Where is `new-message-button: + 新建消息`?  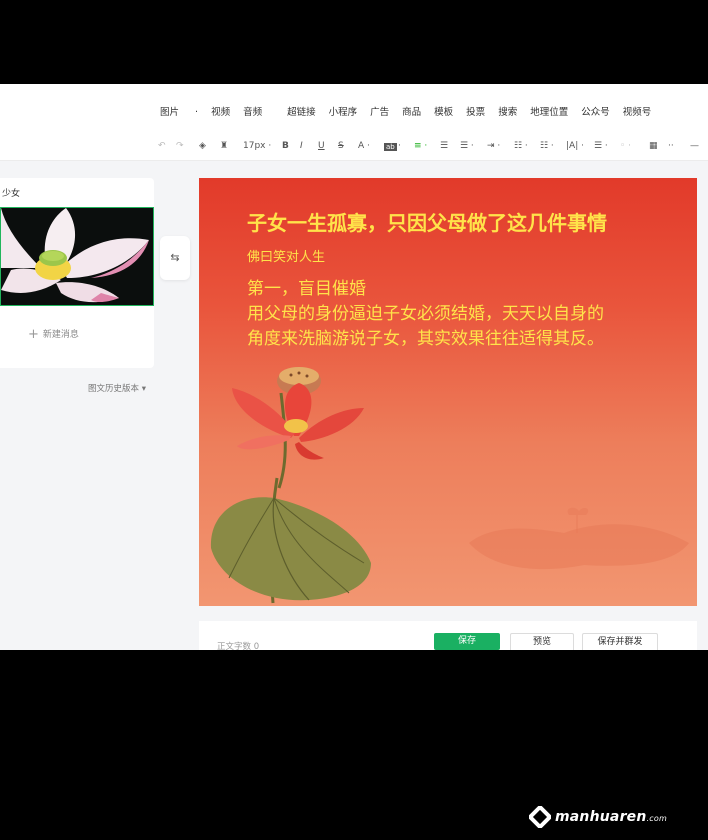
new-message-button: + 新建消息 is located at coordinates (53, 334).